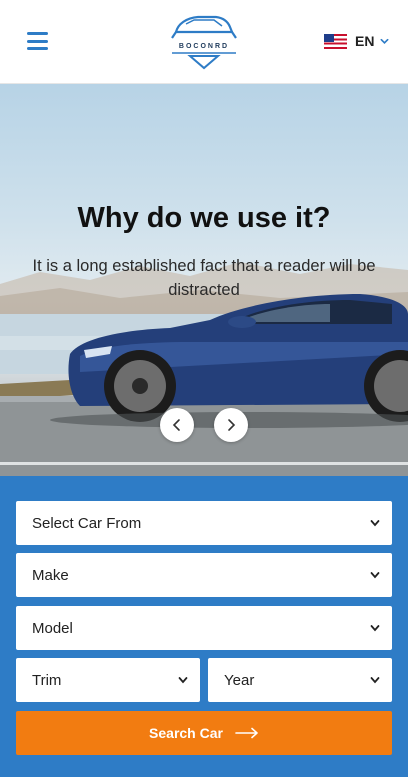  I want to click on language-selector: EN, so click(356, 41).